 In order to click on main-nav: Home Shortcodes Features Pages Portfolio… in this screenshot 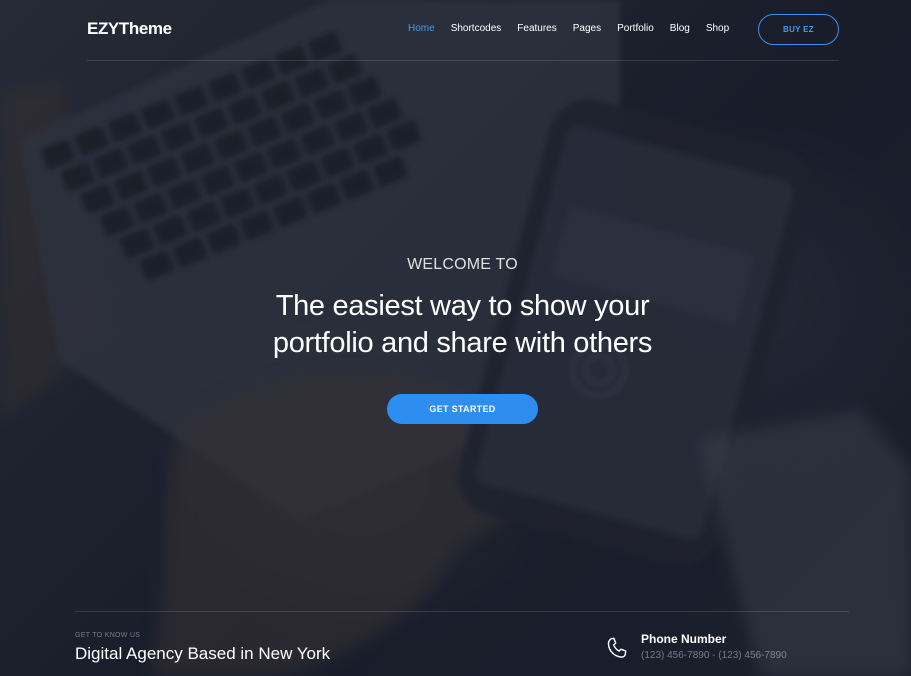, I will do `click(576, 28)`.